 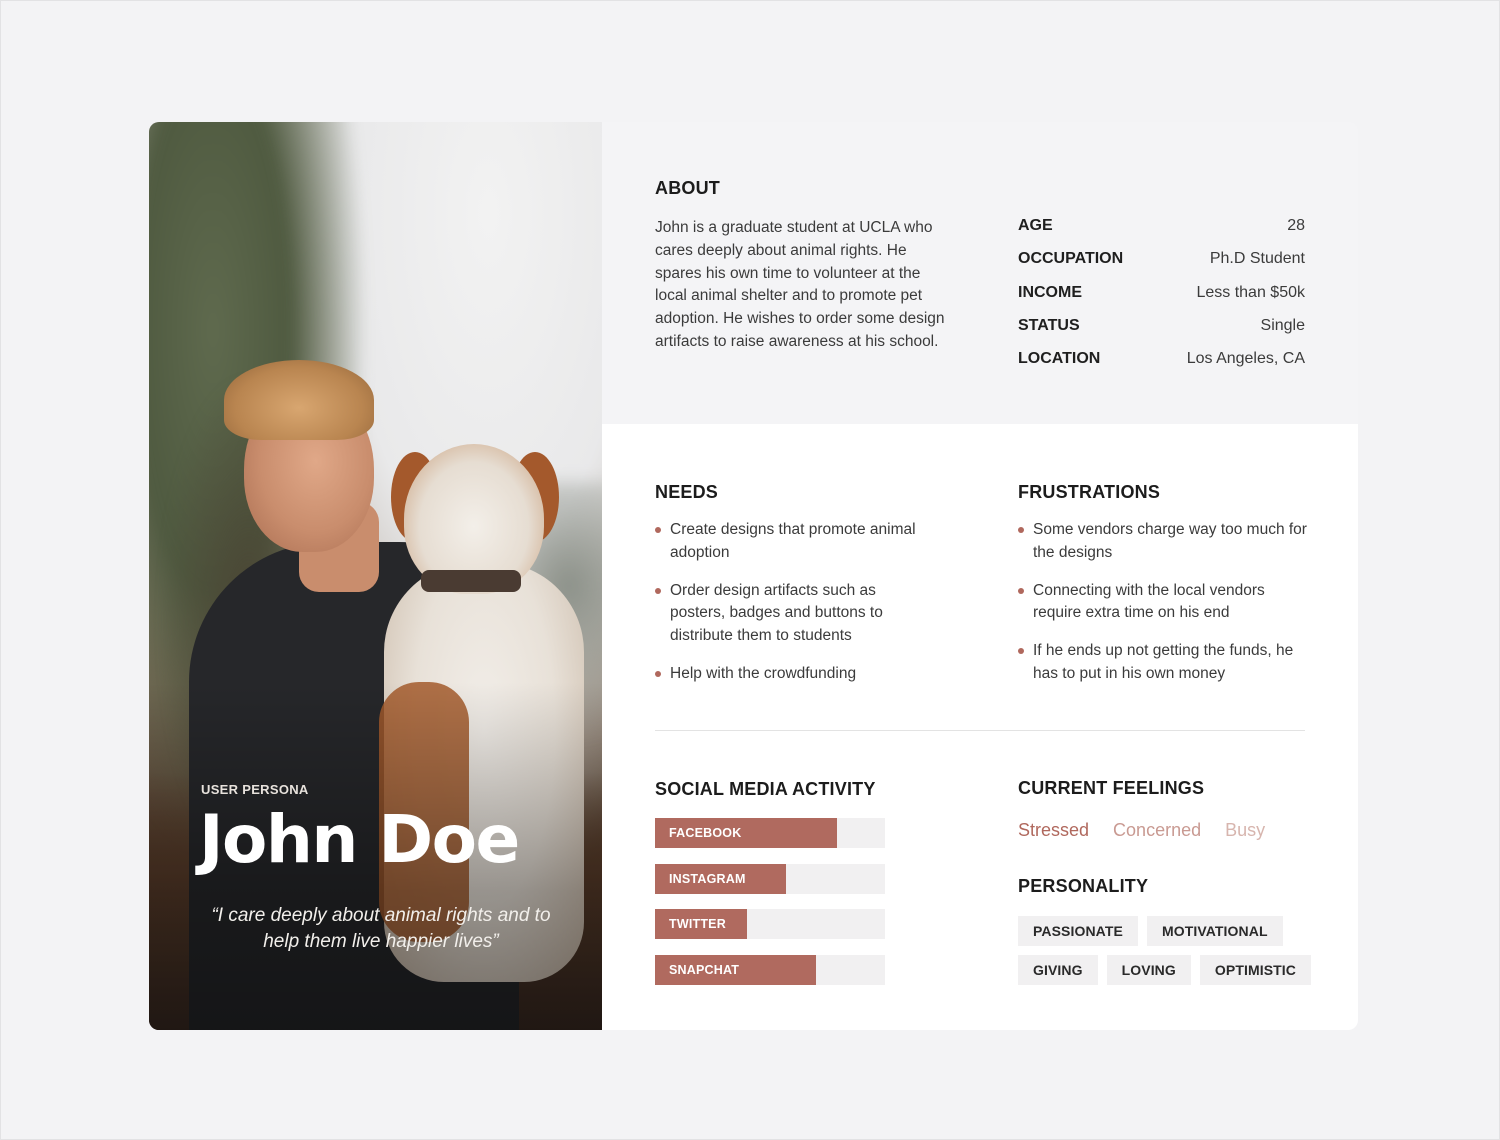 I want to click on fact-label: STATUS, so click(x=1049, y=325).